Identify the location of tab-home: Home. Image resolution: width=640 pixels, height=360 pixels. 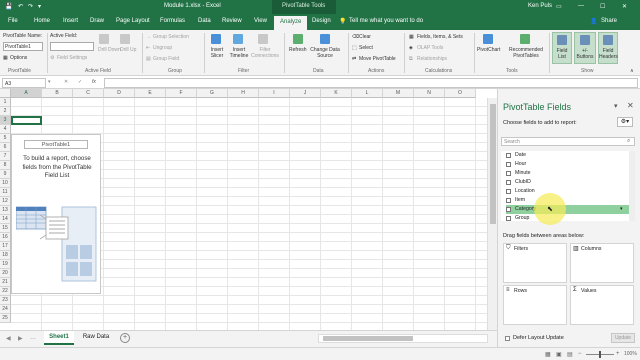
(42, 21).